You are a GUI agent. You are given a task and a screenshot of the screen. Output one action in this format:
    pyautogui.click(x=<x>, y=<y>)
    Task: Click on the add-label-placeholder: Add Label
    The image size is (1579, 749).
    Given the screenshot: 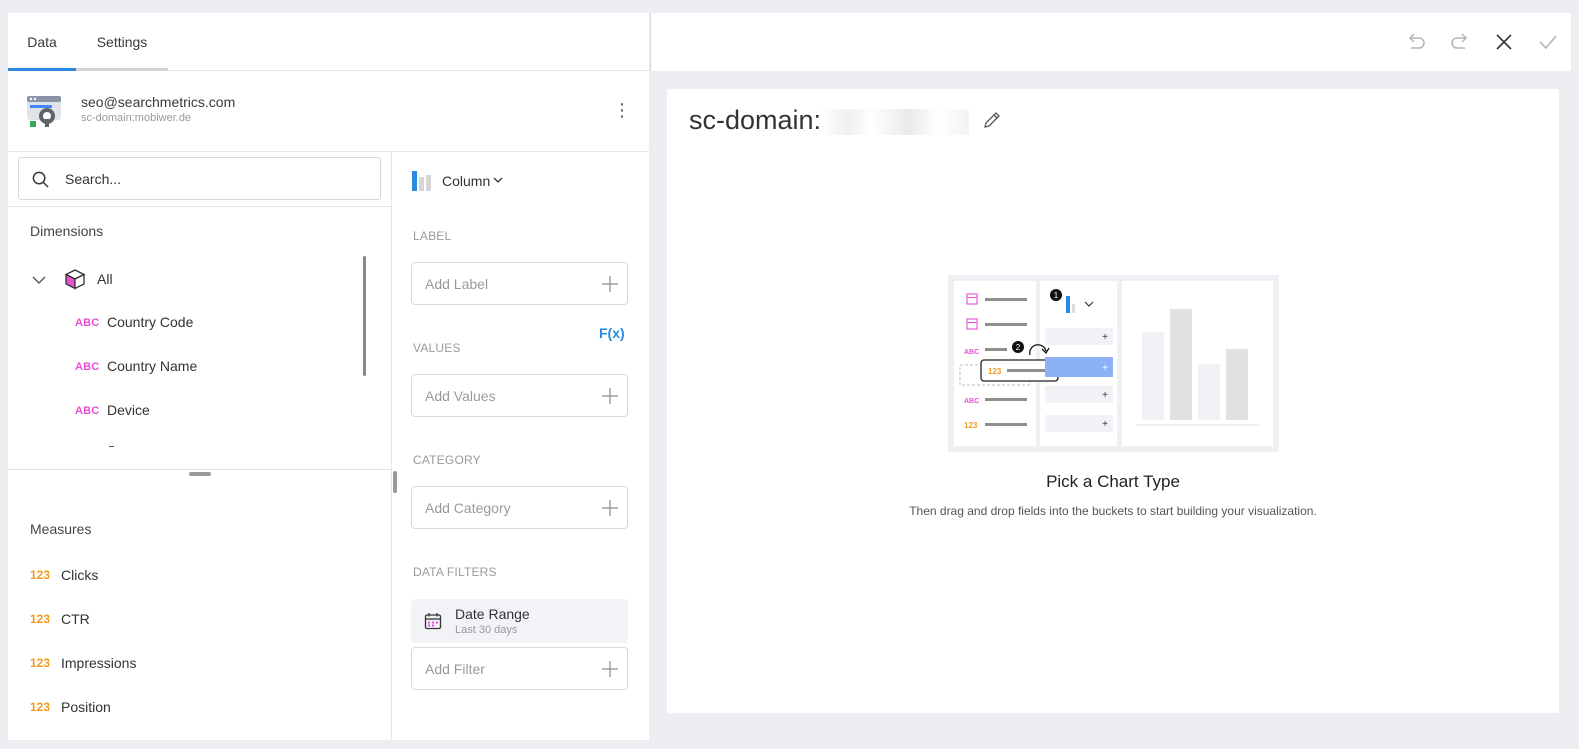 What is the action you would take?
    pyautogui.click(x=457, y=284)
    